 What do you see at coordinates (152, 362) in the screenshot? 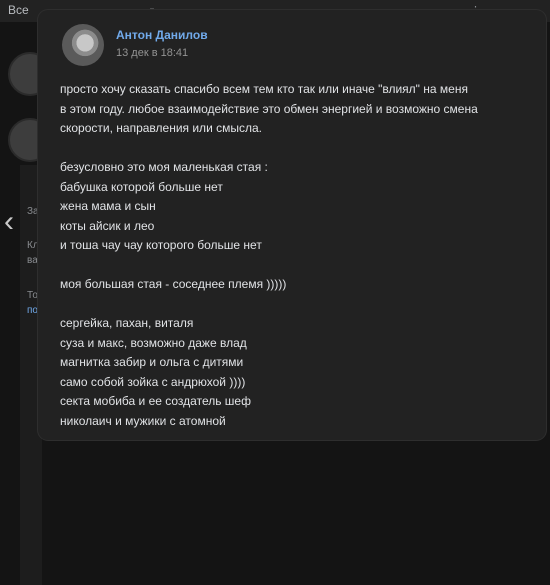
I see `text-line: магнитка забир и ольга с дитями` at bounding box center [152, 362].